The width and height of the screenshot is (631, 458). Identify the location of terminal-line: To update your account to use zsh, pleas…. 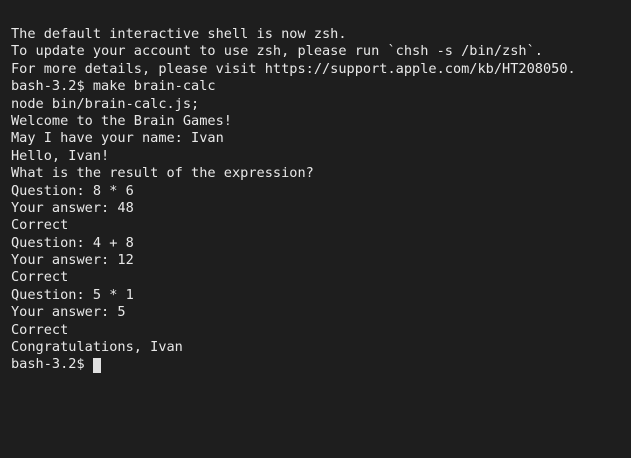
(277, 51).